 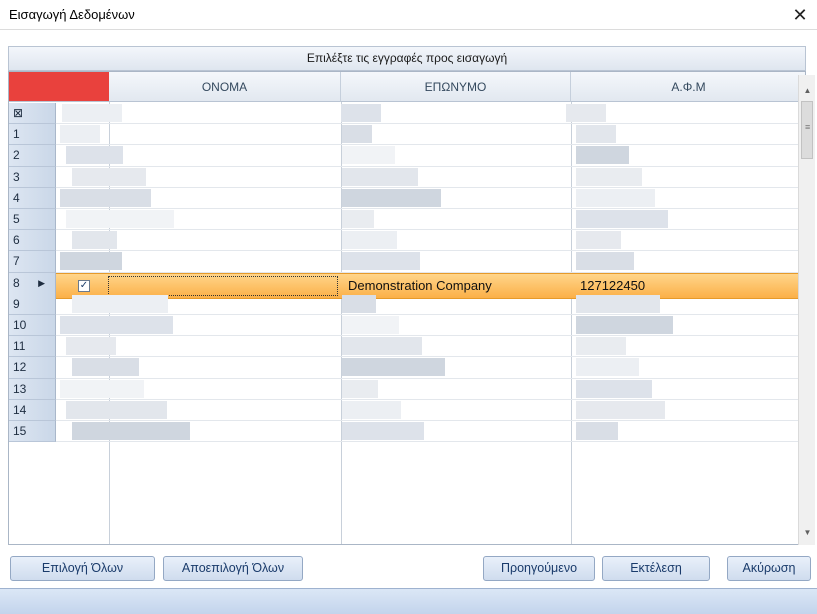 What do you see at coordinates (800, 15) in the screenshot?
I see `close-icon: ✕` at bounding box center [800, 15].